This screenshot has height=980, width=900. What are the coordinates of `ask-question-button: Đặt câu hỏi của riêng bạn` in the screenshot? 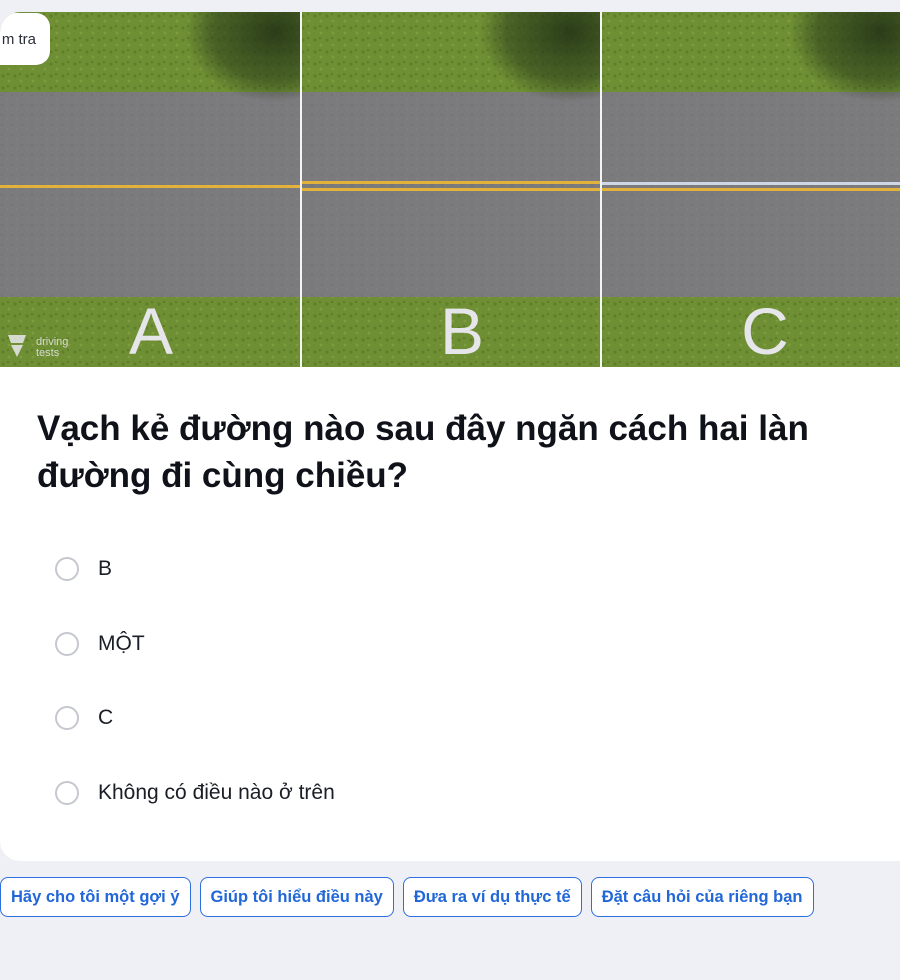 It's located at (702, 897).